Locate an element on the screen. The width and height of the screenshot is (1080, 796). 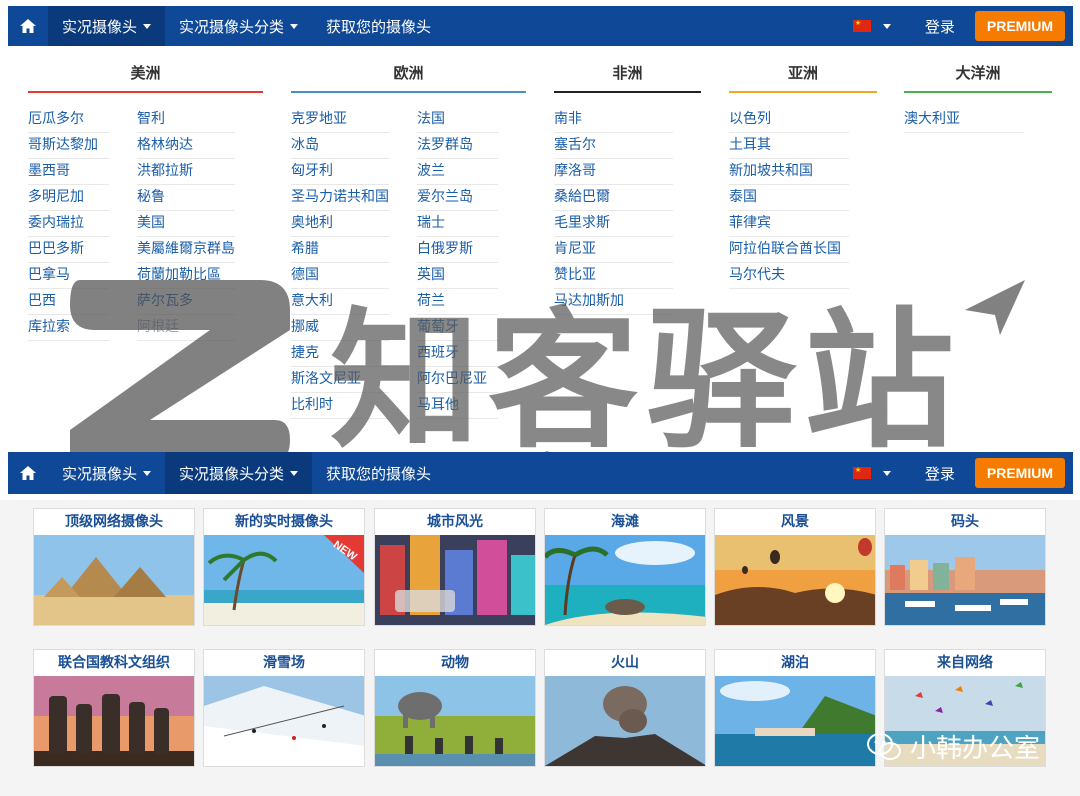
category-thumbnail: NEW is located at coordinates (284, 580).